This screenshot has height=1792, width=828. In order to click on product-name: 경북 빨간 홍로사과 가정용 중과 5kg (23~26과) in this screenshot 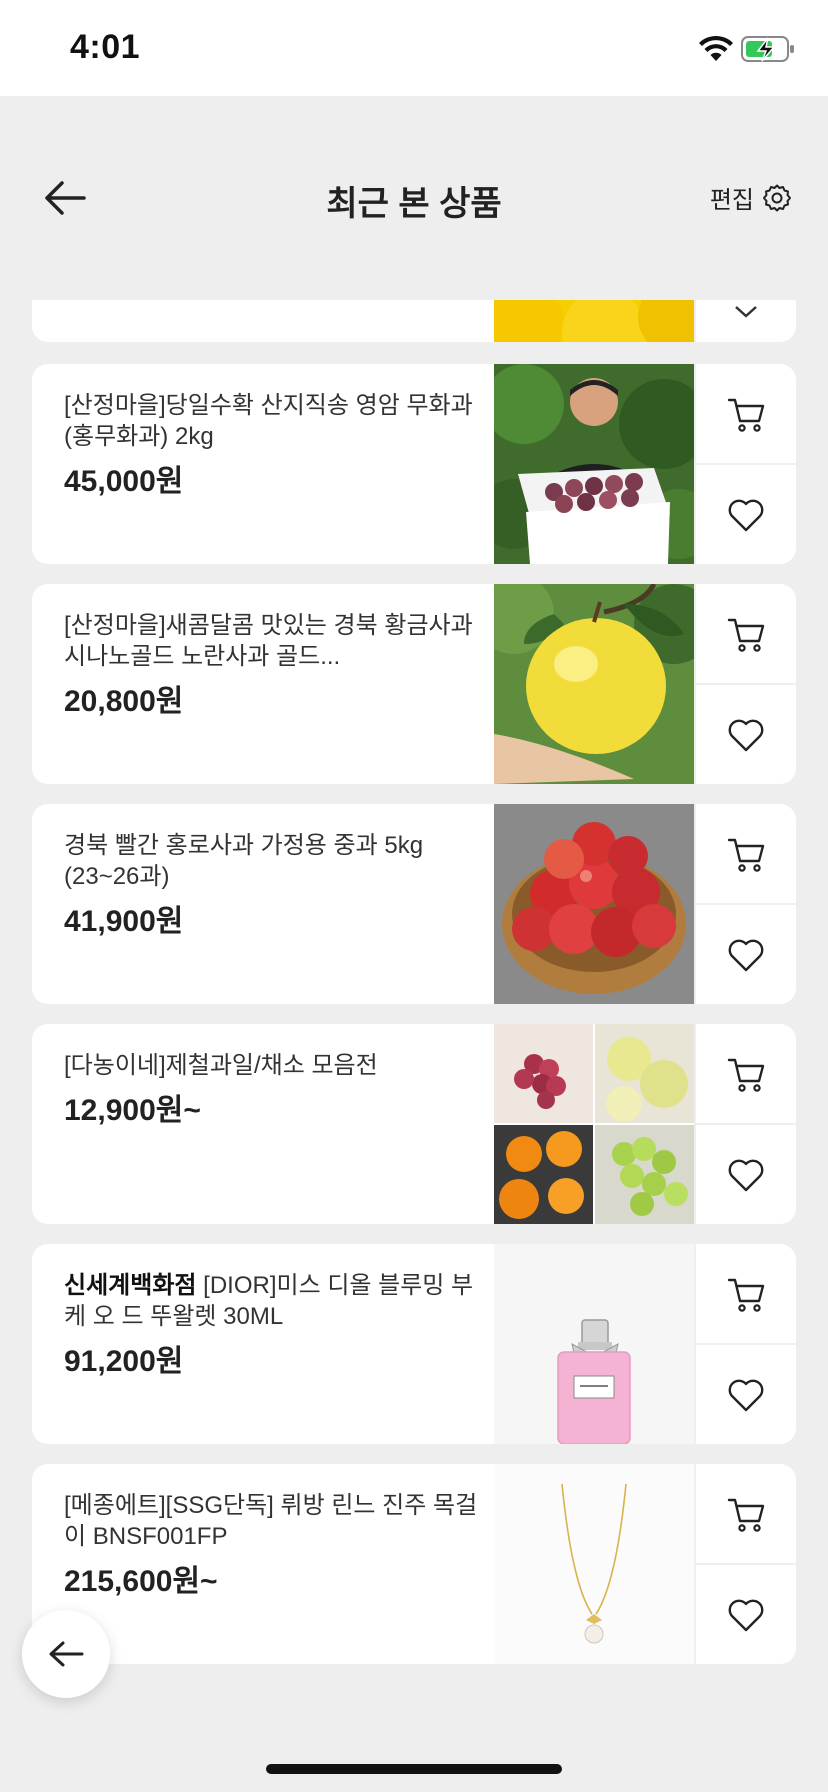, I will do `click(274, 861)`.